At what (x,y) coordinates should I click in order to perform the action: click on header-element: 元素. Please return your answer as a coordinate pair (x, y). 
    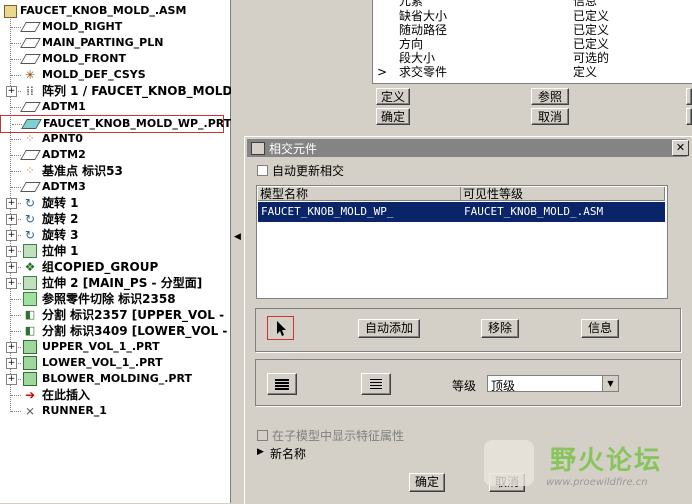
    Looking at the image, I should click on (411, 4).